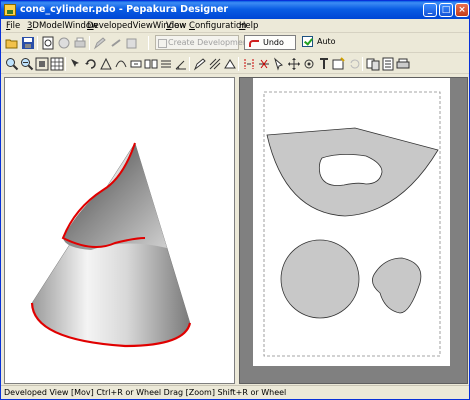  I want to click on printer-icon, so click(403, 64).